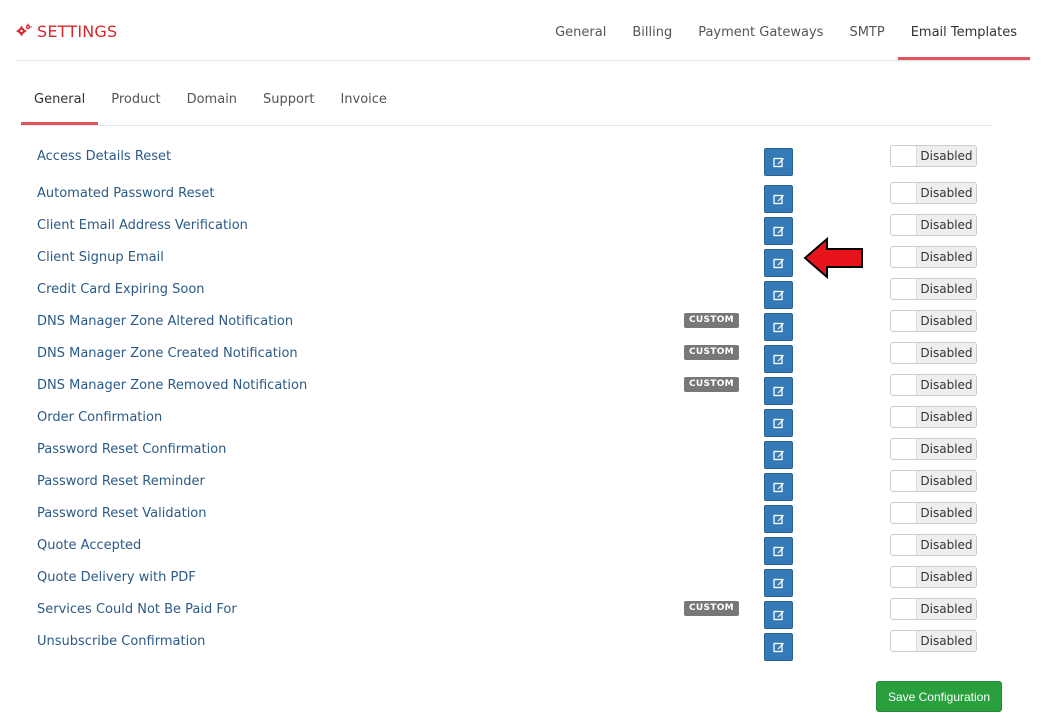 The height and width of the screenshot is (722, 1046). I want to click on template-name-link: DNS Manager Zone Created Notification, so click(167, 353).